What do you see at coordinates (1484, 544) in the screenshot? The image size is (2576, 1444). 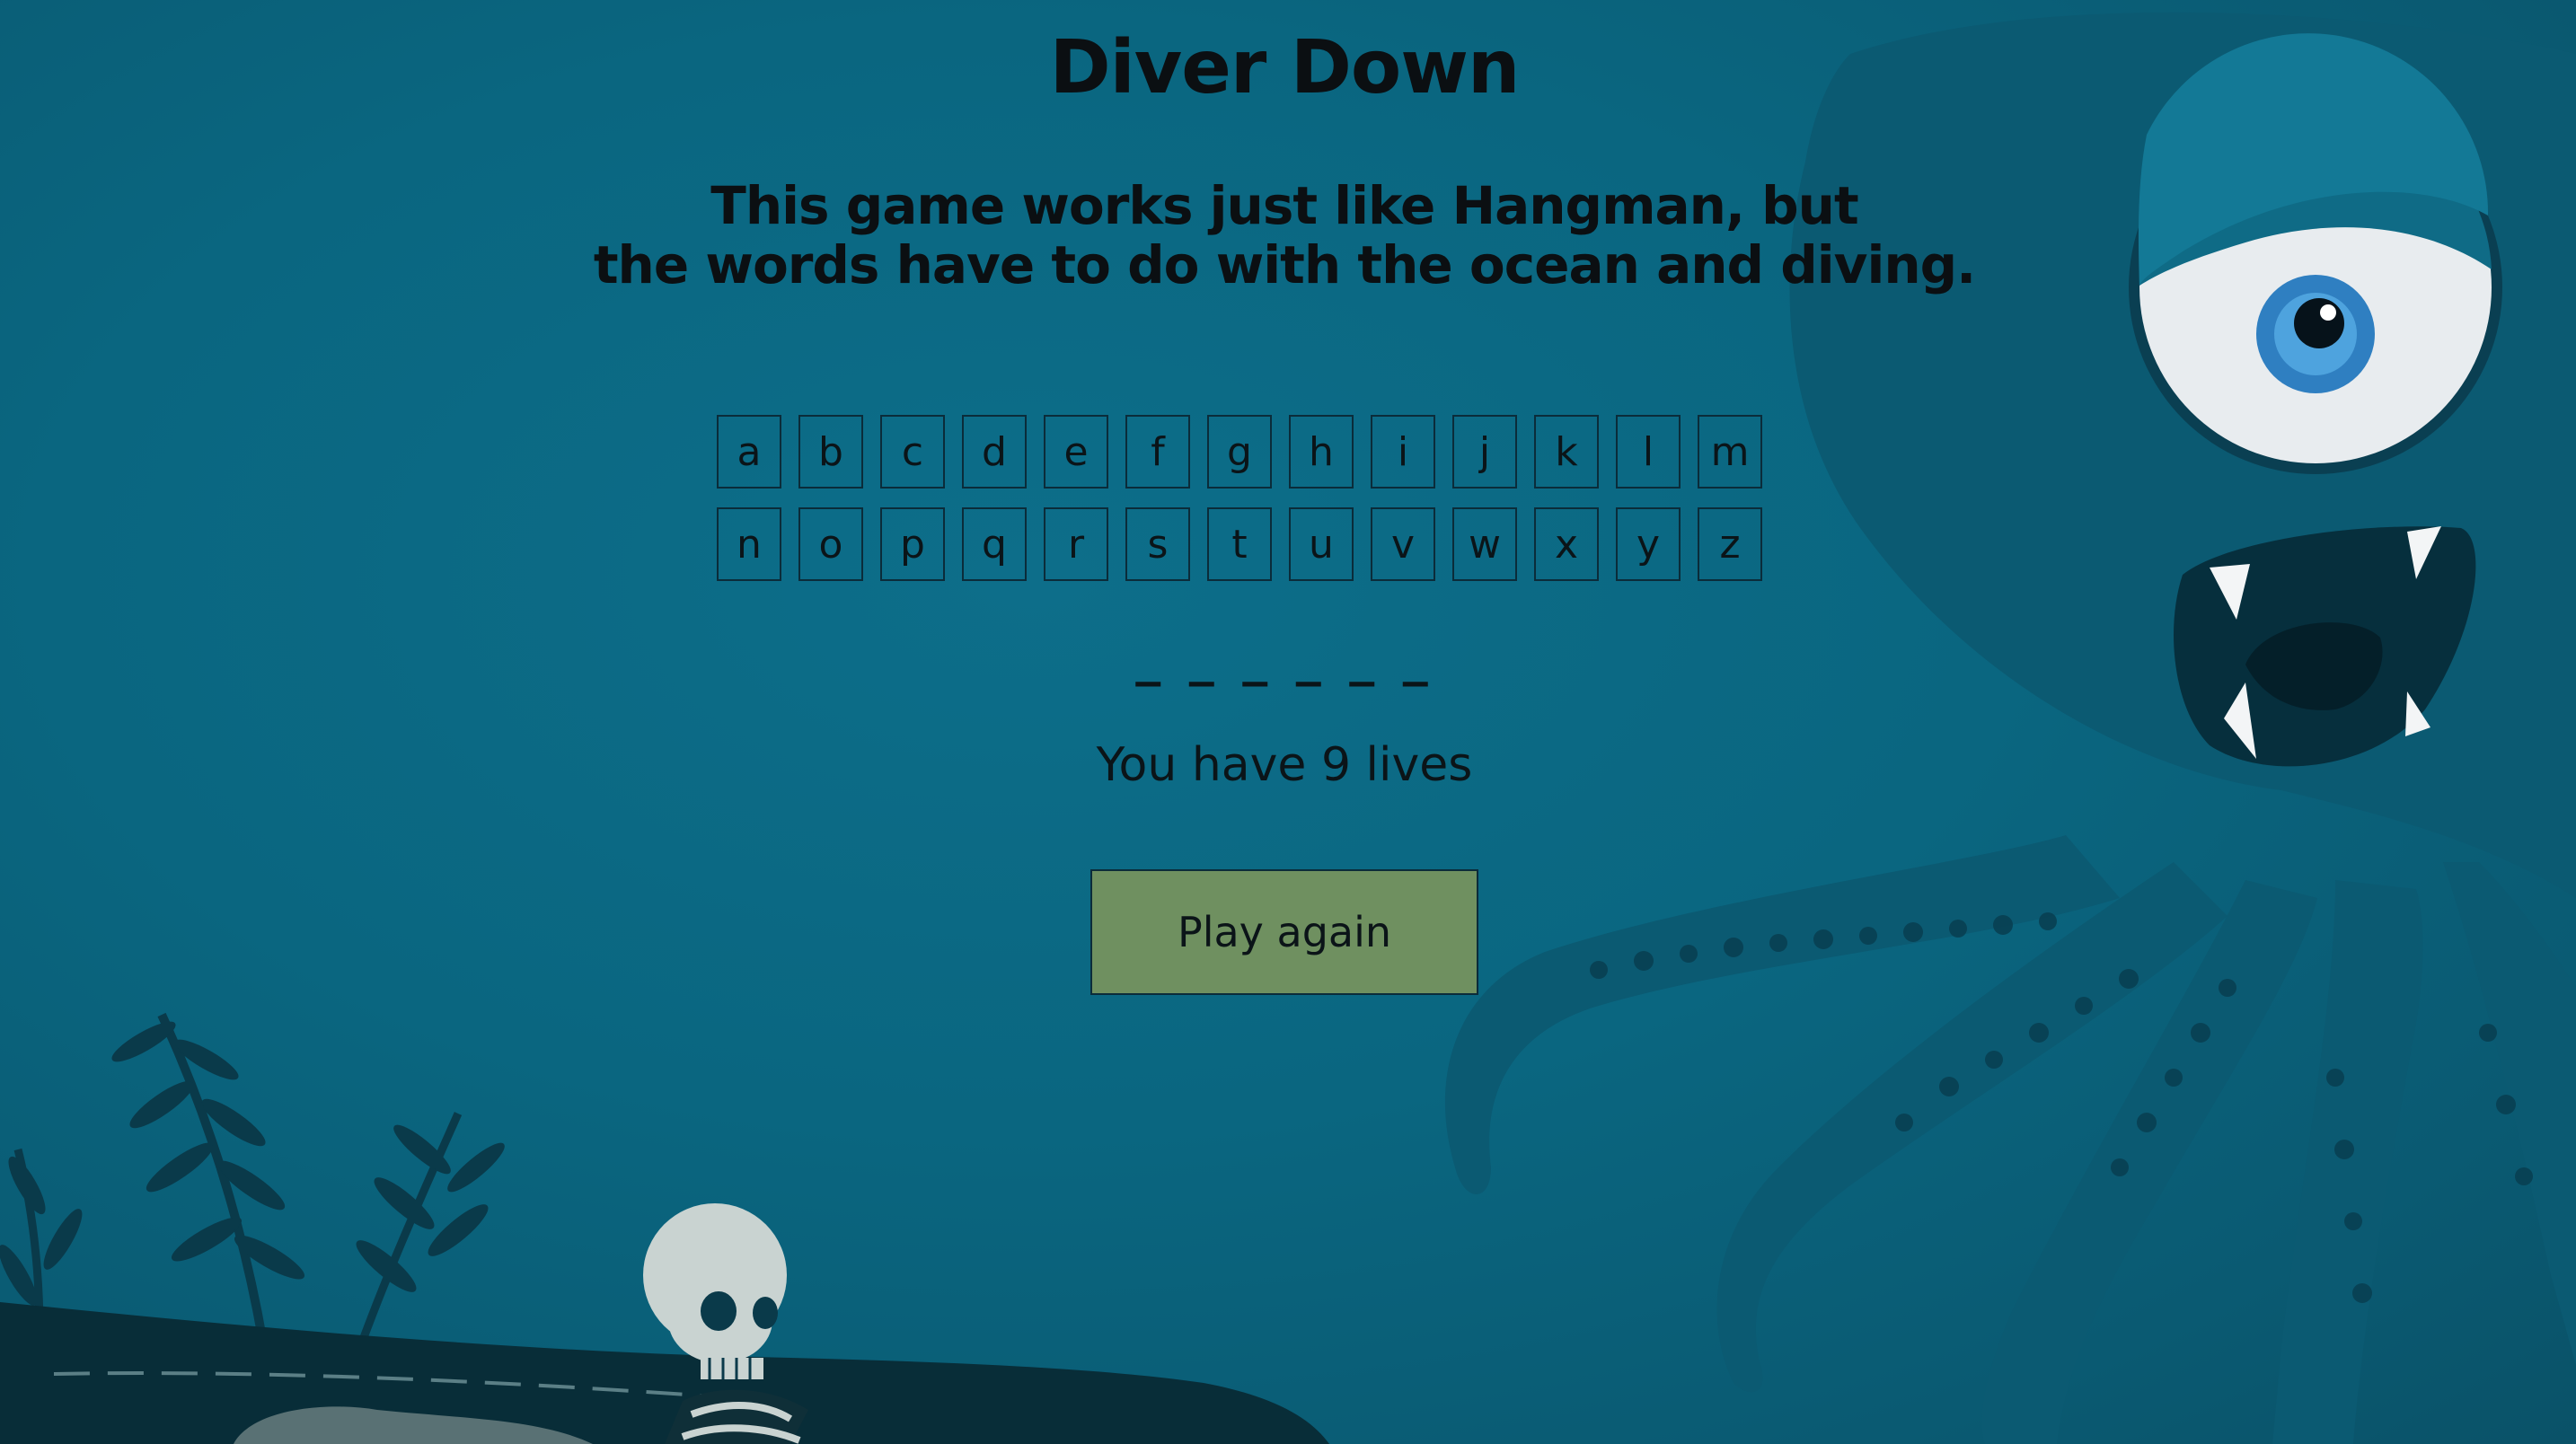 I see `letter-button: w` at bounding box center [1484, 544].